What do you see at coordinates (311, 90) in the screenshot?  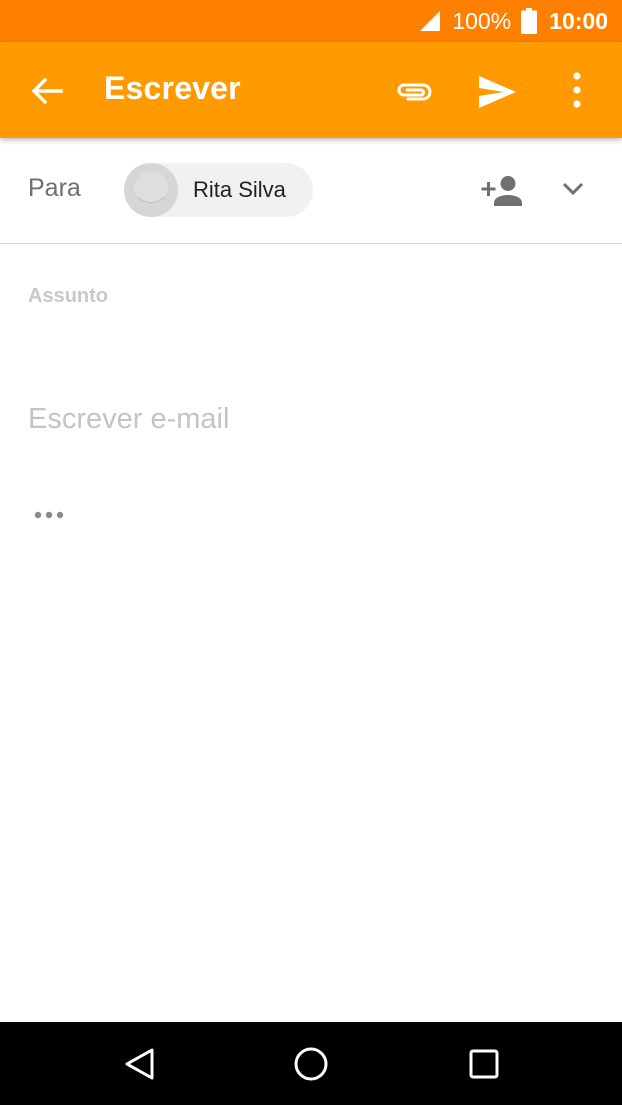 I see `app-bar: Escrever` at bounding box center [311, 90].